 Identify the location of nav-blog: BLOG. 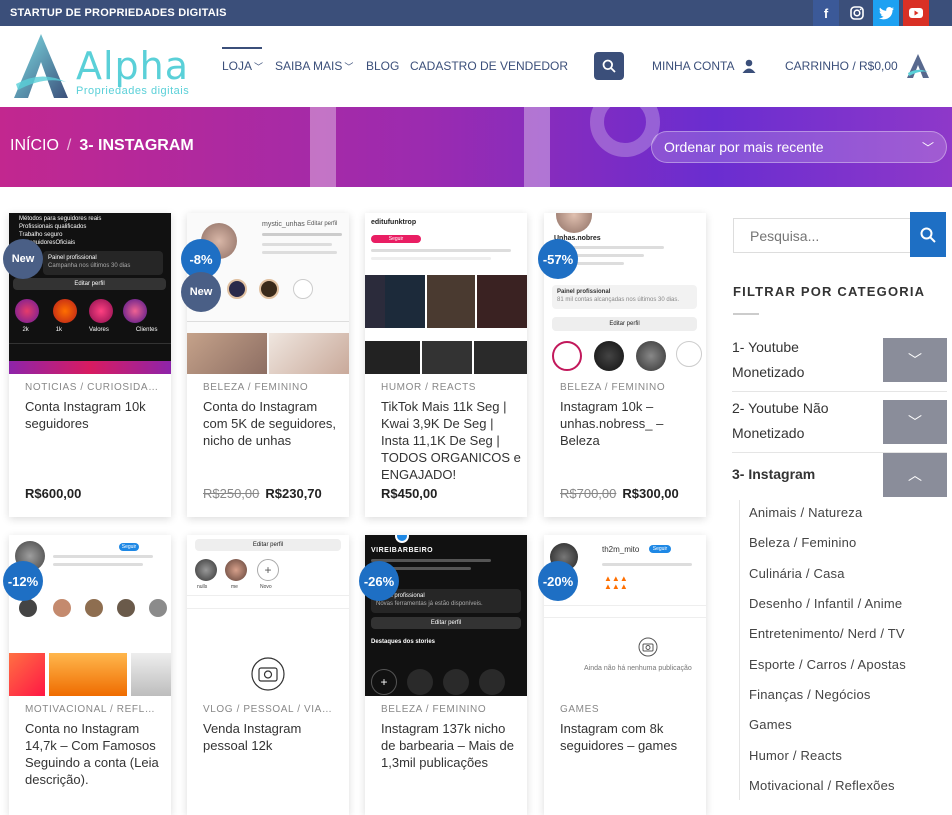
(382, 66).